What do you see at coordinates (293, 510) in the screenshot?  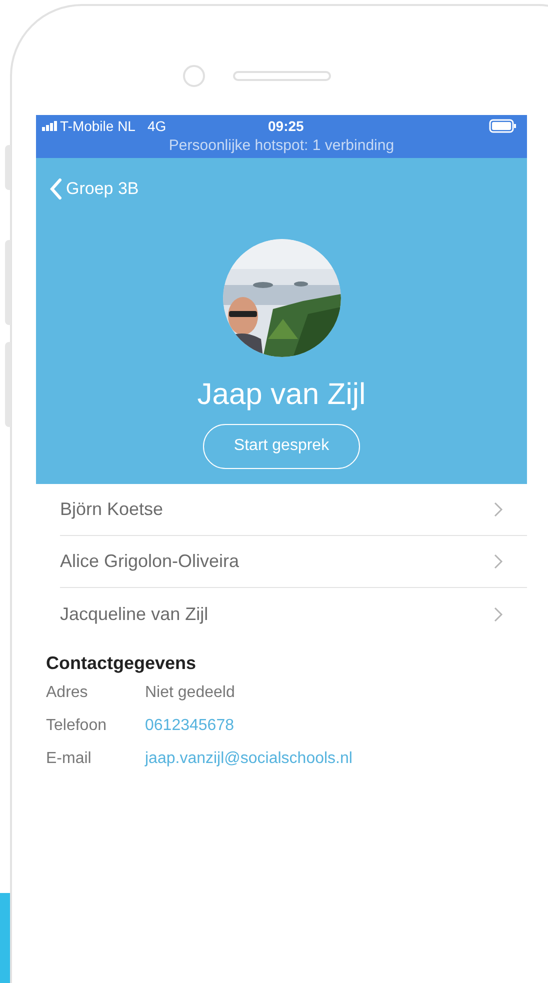 I see `contact-row: Björn Koetse` at bounding box center [293, 510].